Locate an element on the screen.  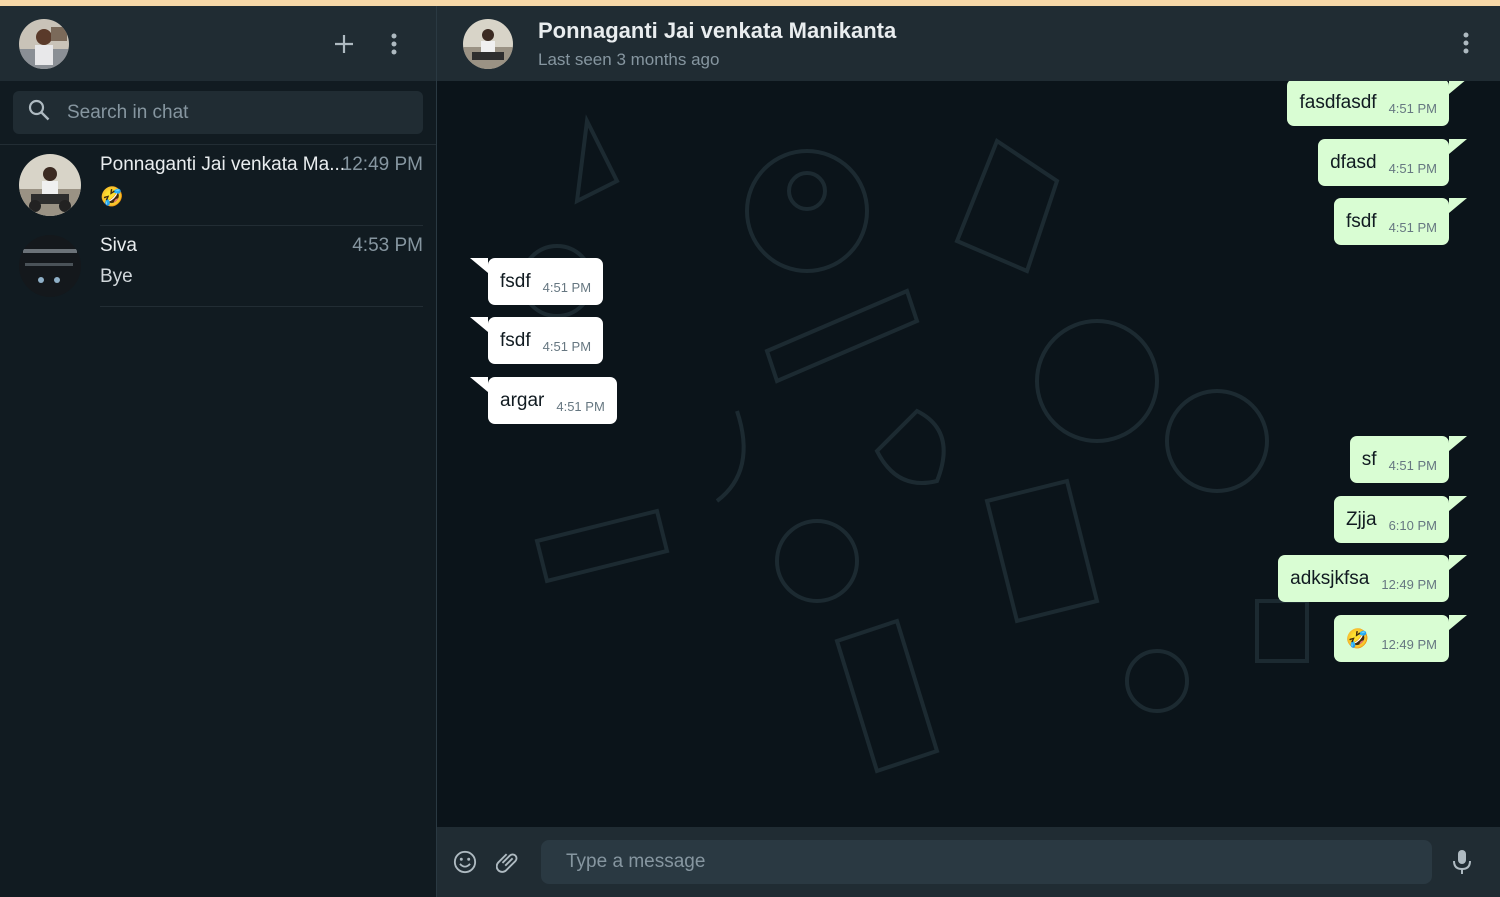
message-bubble-outgoing: dfasd 4:51 PM is located at coordinates (1392, 162).